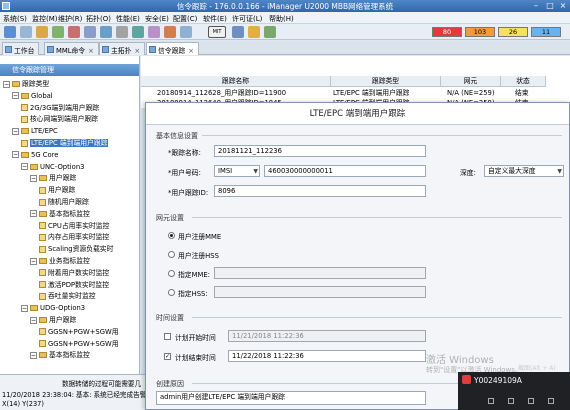 The image size is (570, 410). I want to click on refresh-icon, so click(58, 32).